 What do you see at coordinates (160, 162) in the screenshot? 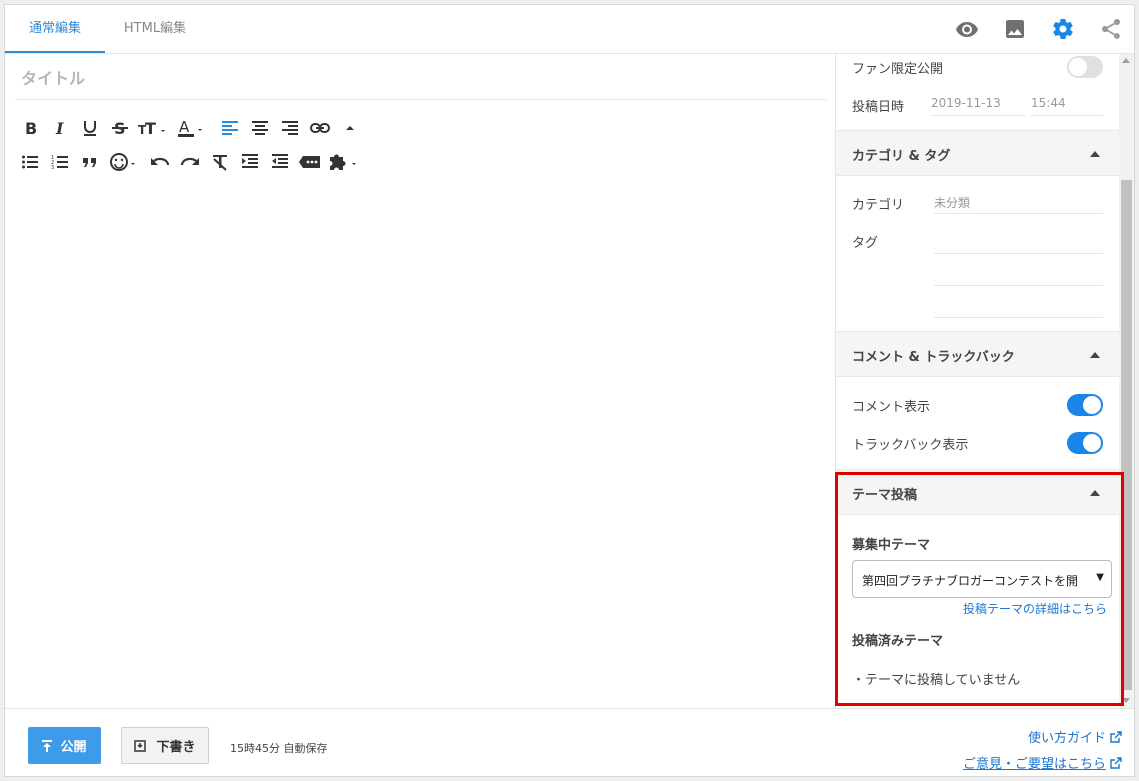
I see `undo-icon` at bounding box center [160, 162].